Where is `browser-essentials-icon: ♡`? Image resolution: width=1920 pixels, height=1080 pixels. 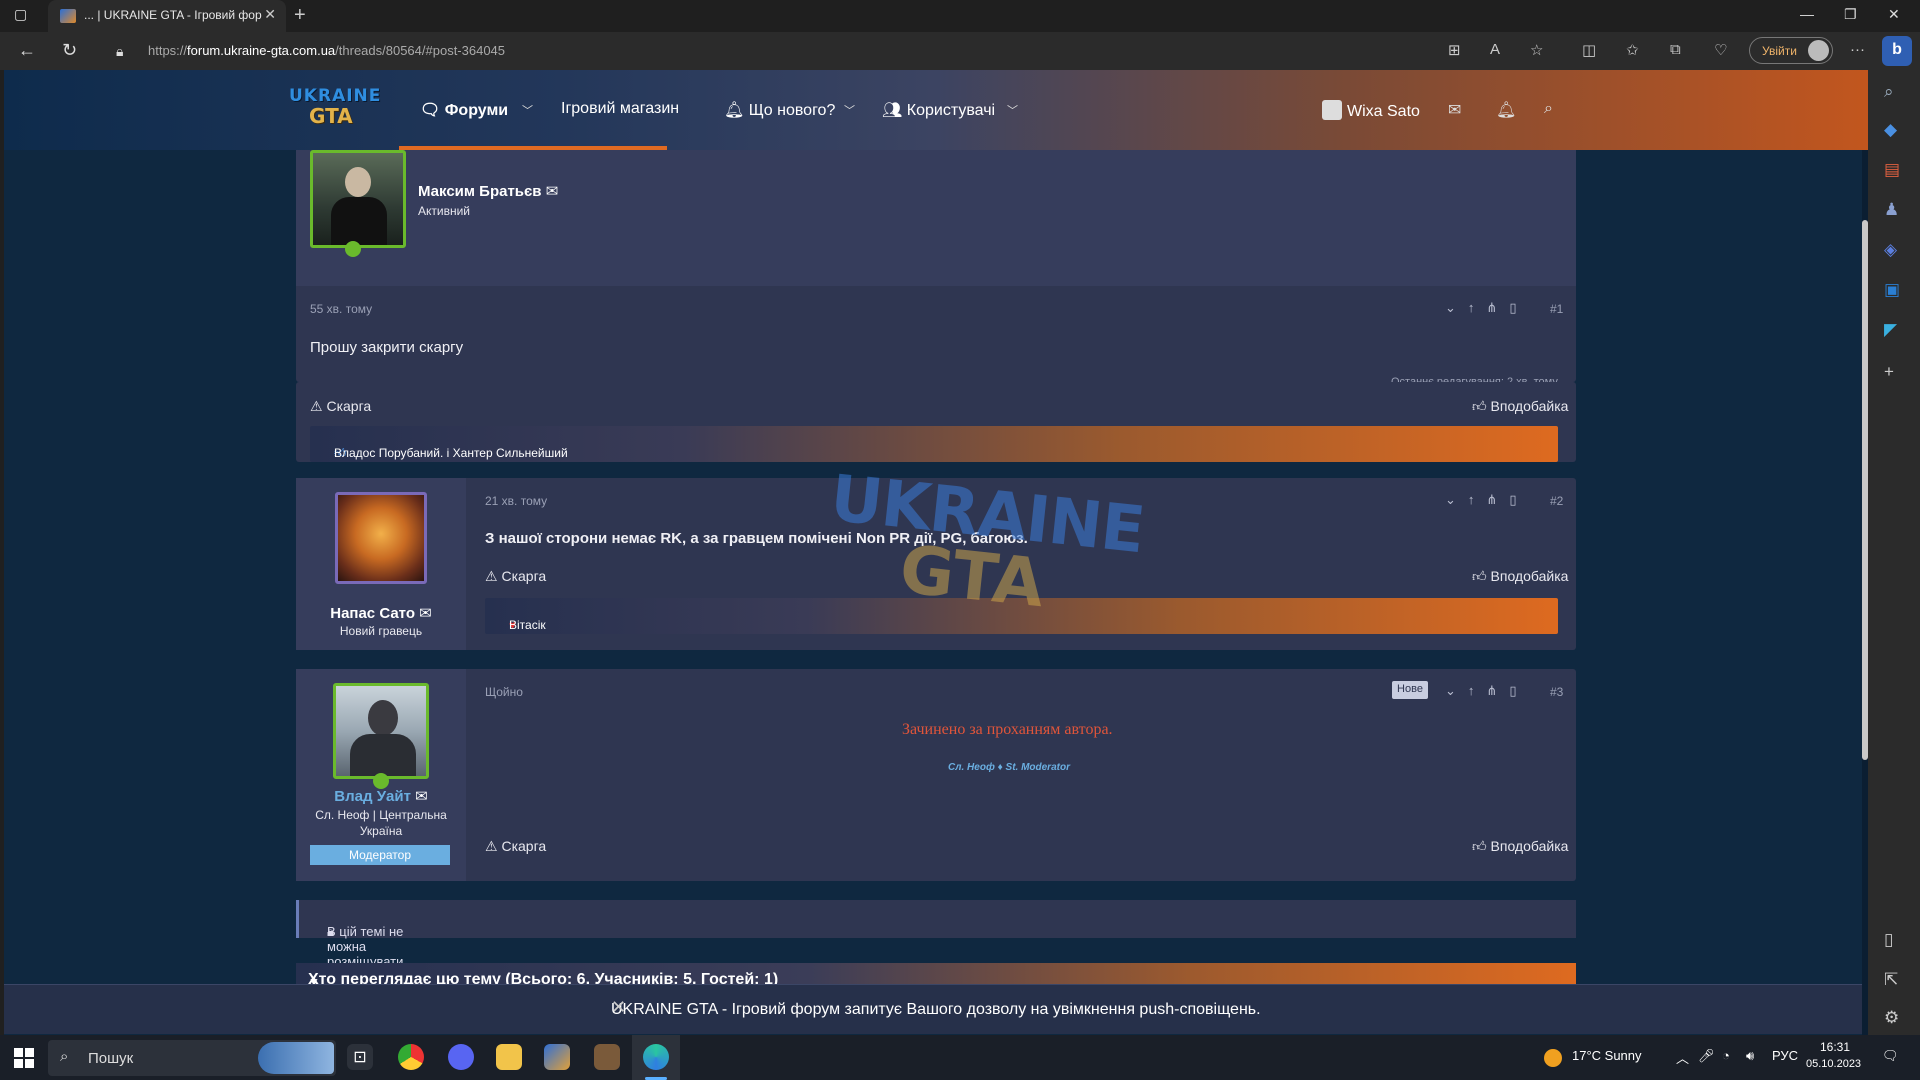 browser-essentials-icon: ♡ is located at coordinates (1720, 50).